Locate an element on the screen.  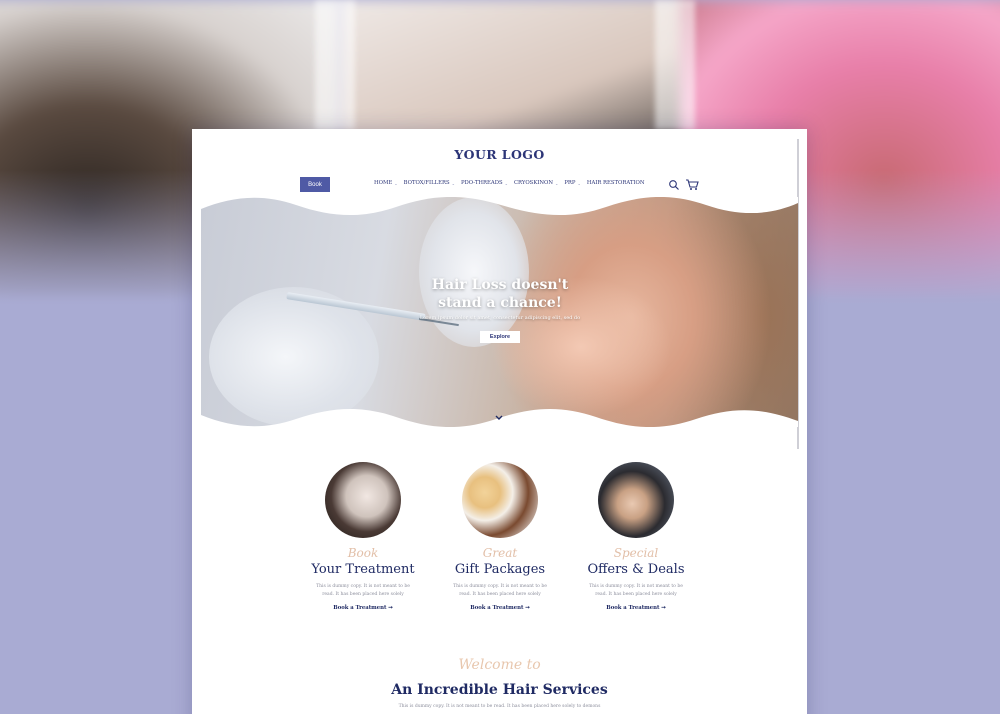
nav-label: HAIR RESTORATION is located at coordinates (615, 183).